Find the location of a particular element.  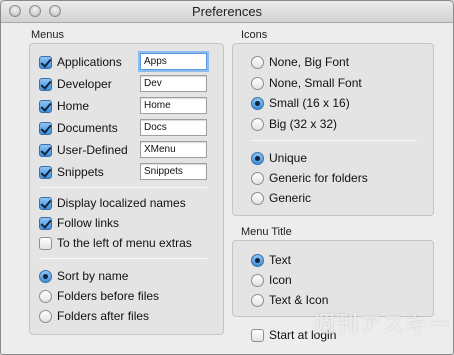

menu-title-text-icon-label: Text & Icon is located at coordinates (299, 300).